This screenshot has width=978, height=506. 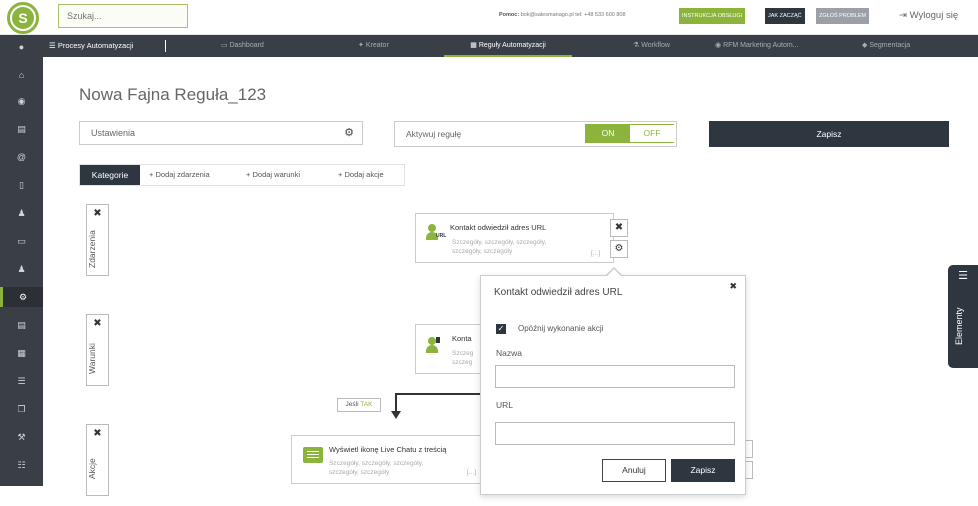 I want to click on calendar-icon: ▦, so click(x=21, y=353).